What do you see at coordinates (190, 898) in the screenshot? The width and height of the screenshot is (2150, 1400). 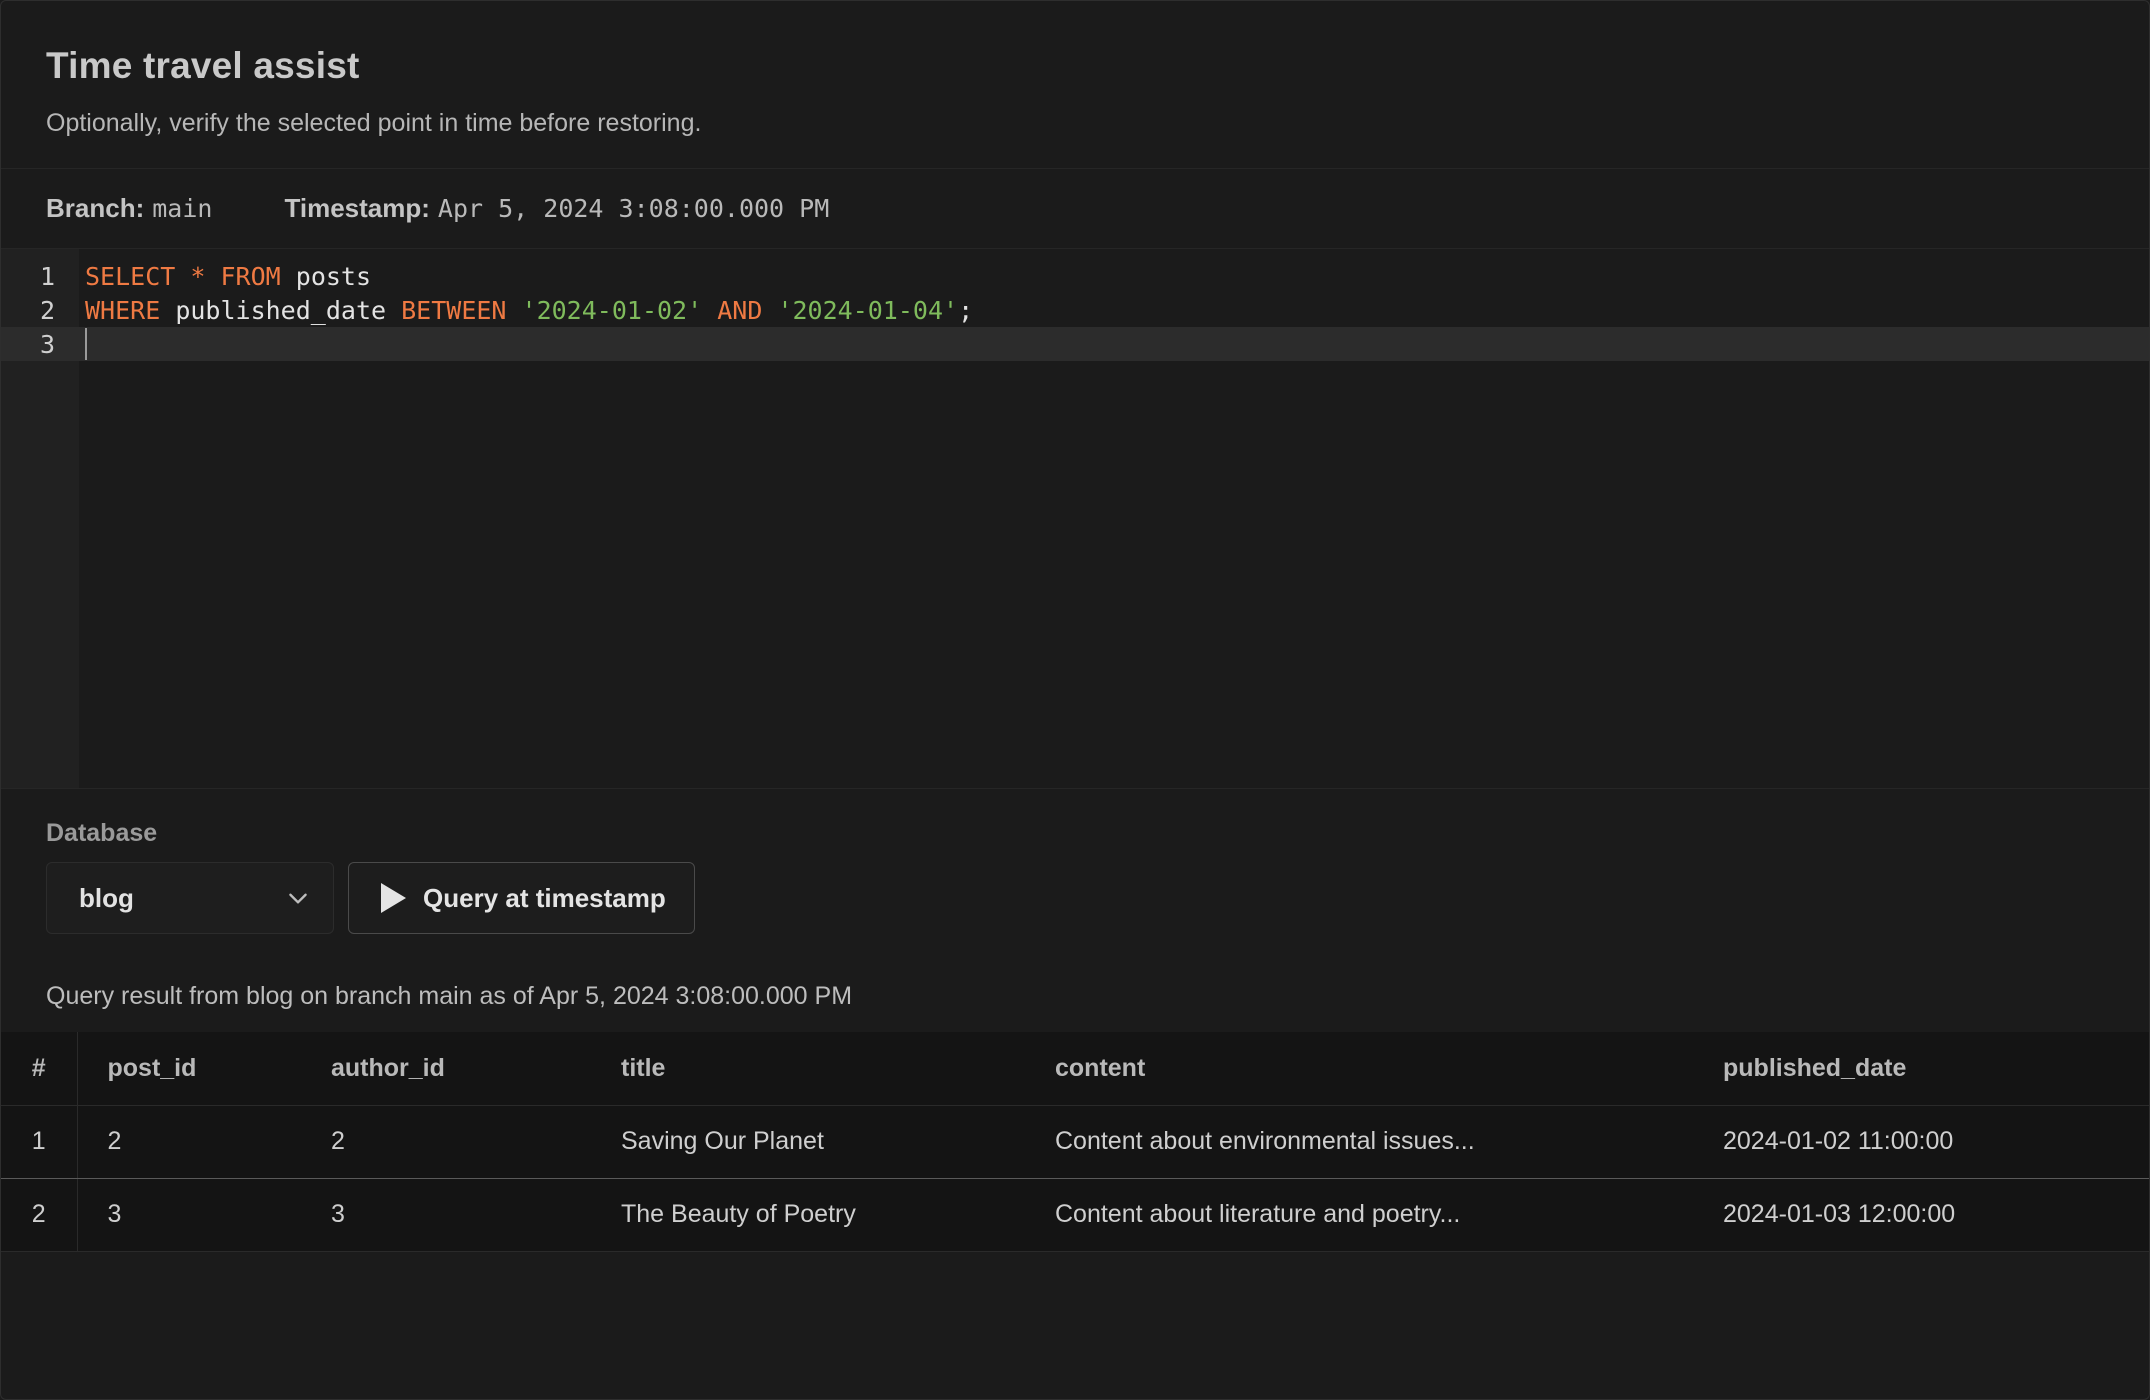 I see `database-select: blog` at bounding box center [190, 898].